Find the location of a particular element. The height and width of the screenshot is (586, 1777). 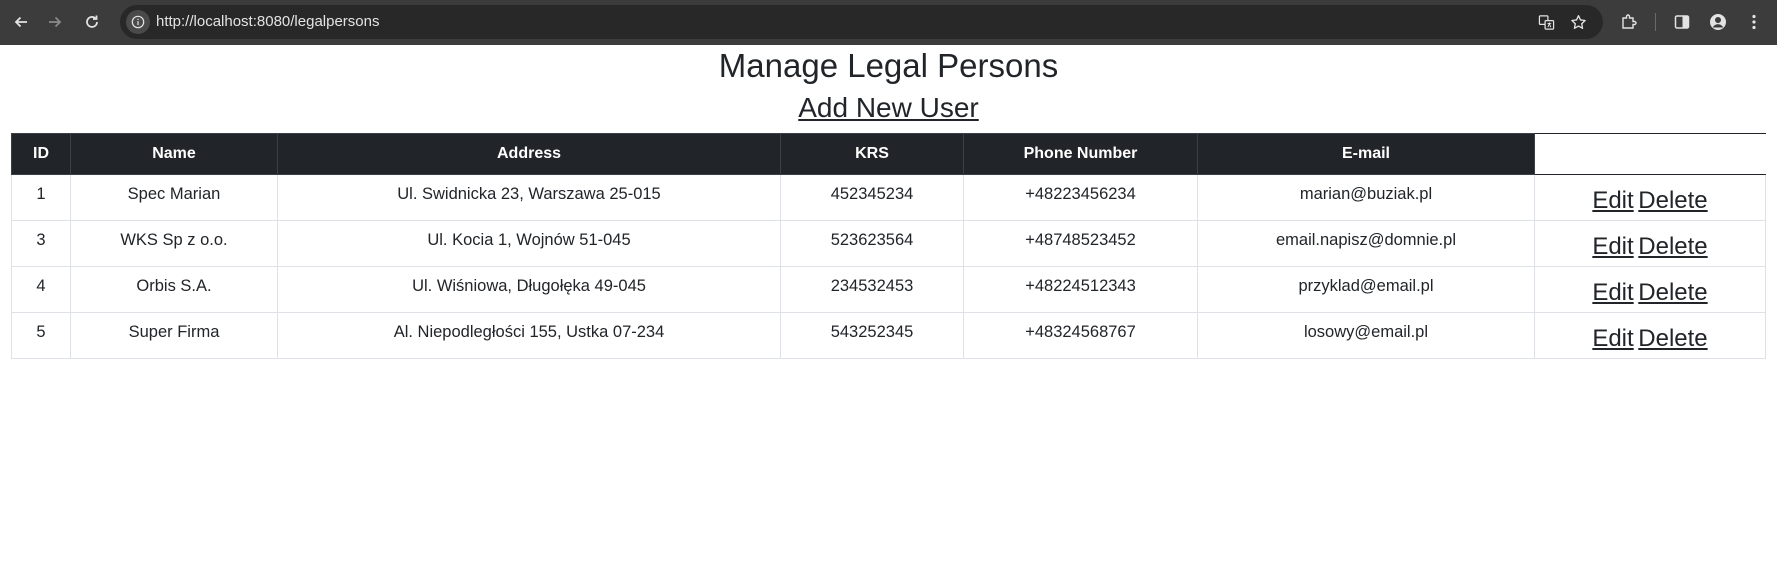

table-header-row: ID Name Address KRS Phone Number E-mail is located at coordinates (888, 154).